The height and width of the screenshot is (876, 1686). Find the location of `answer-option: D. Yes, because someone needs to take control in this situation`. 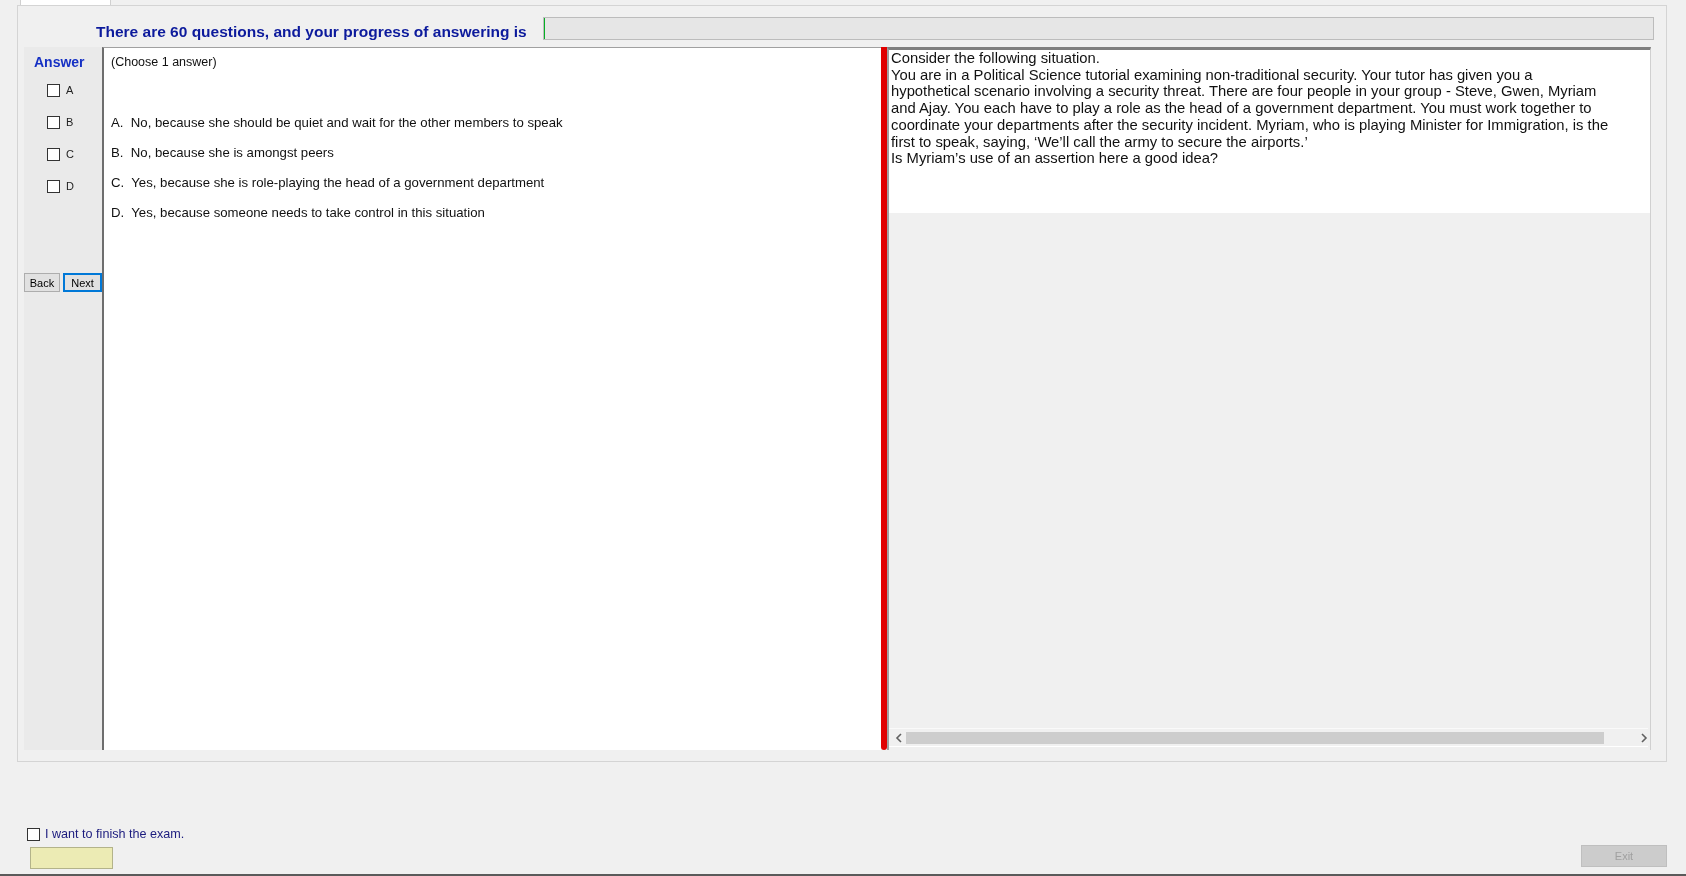

answer-option: D. Yes, because someone needs to take control in this situation is located at coordinates (298, 213).